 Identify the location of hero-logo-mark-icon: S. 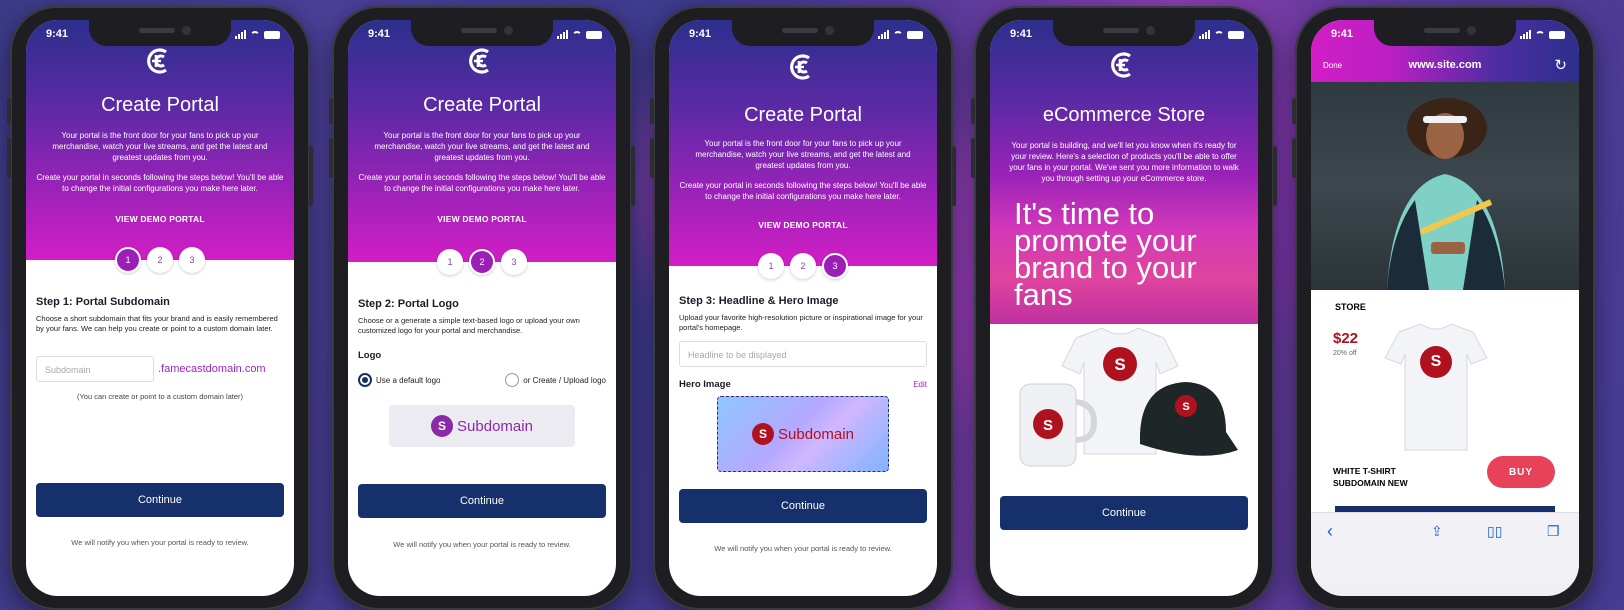
(763, 434).